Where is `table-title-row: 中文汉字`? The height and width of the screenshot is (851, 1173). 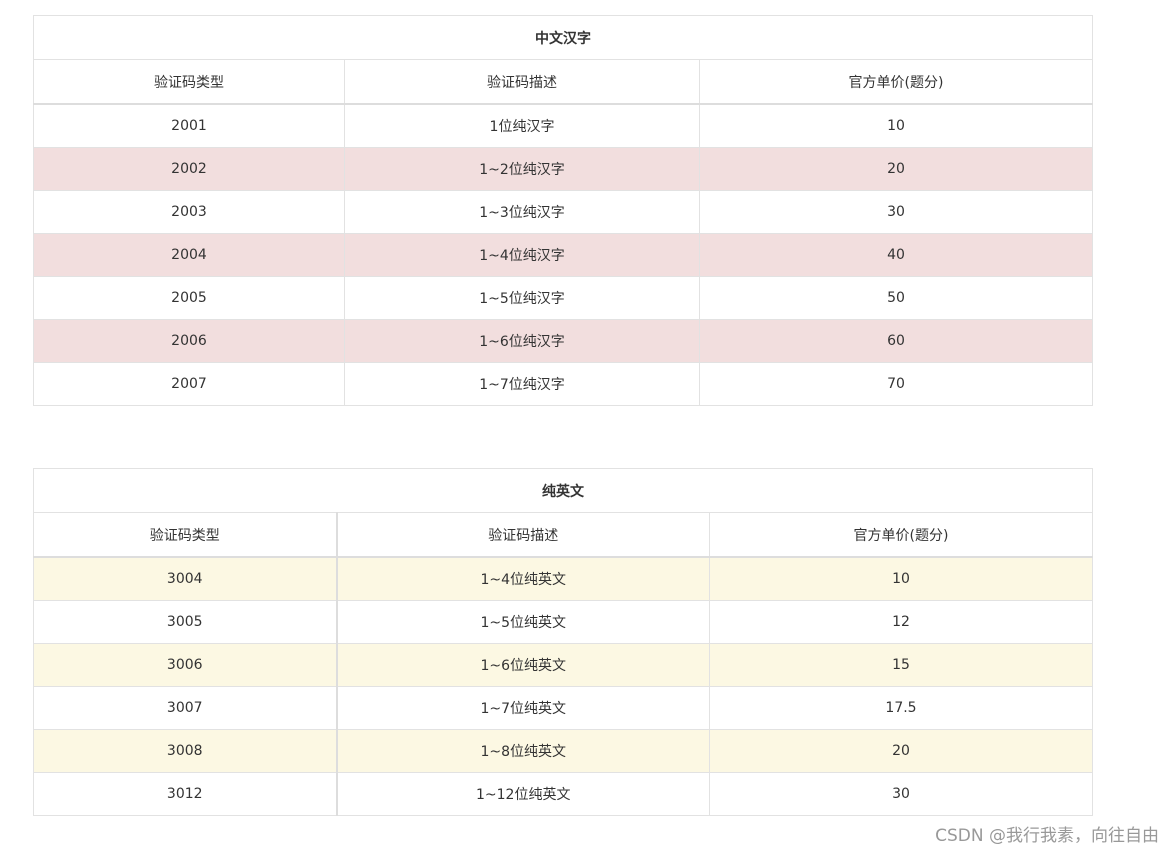 table-title-row: 中文汉字 is located at coordinates (563, 37).